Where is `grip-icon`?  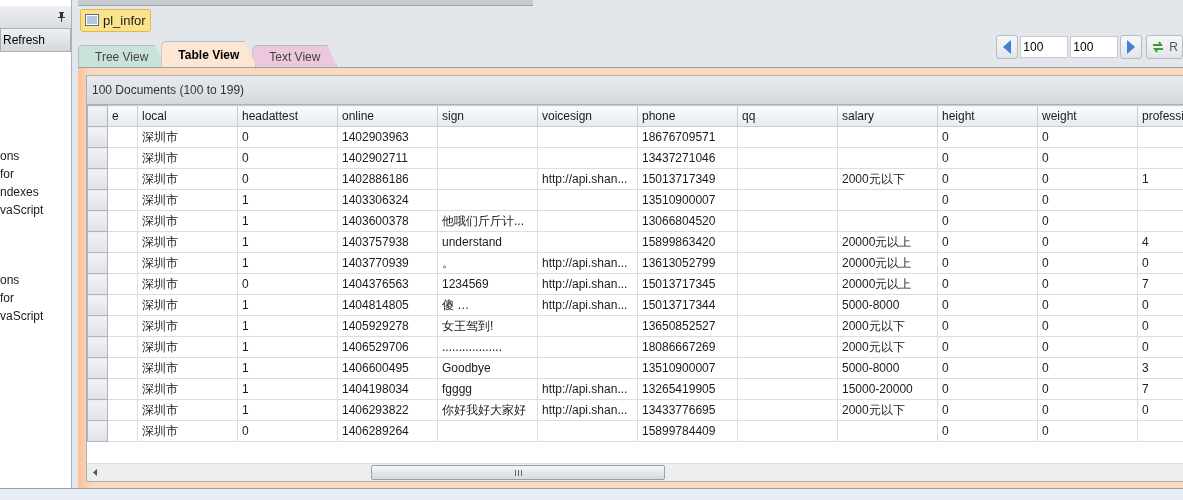
grip-icon is located at coordinates (518, 472).